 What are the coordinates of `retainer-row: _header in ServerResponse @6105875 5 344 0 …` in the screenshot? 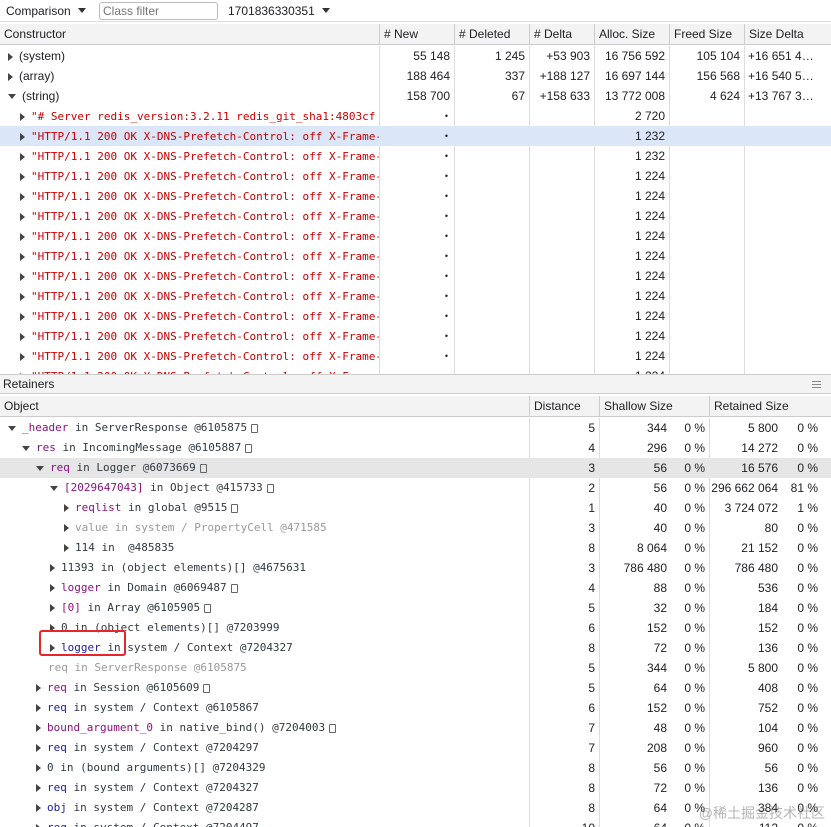 It's located at (415, 428).